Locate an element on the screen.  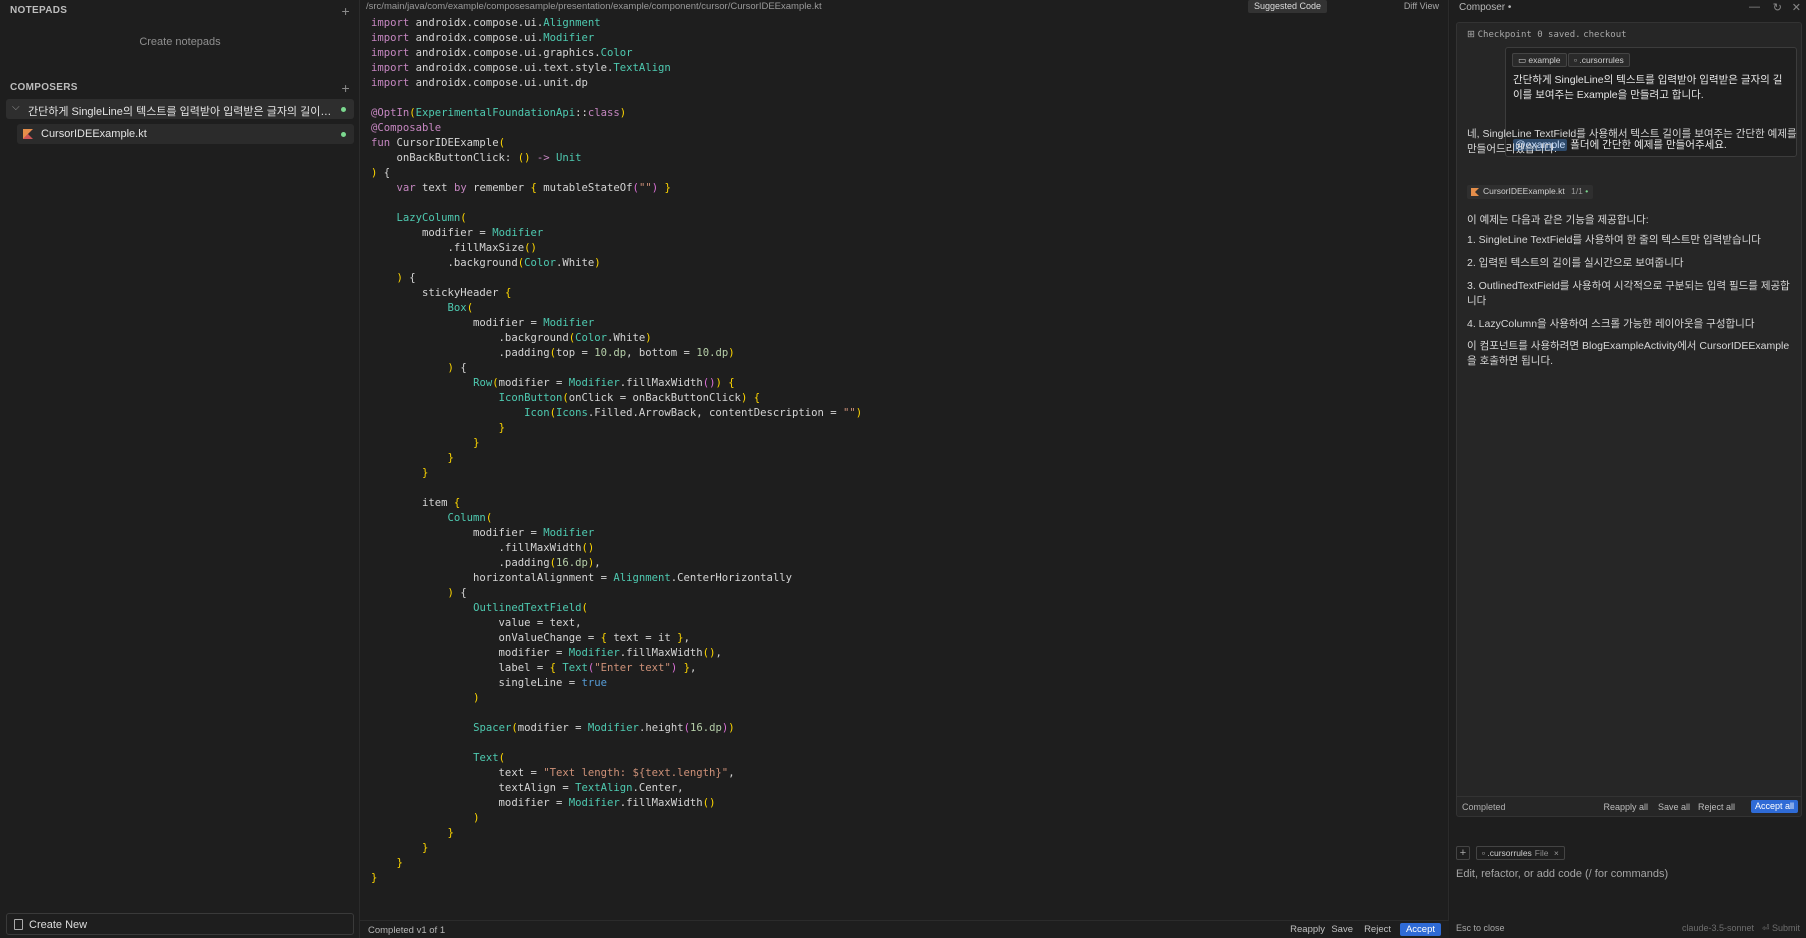
code-line: stickyHeader { is located at coordinates (616, 293).